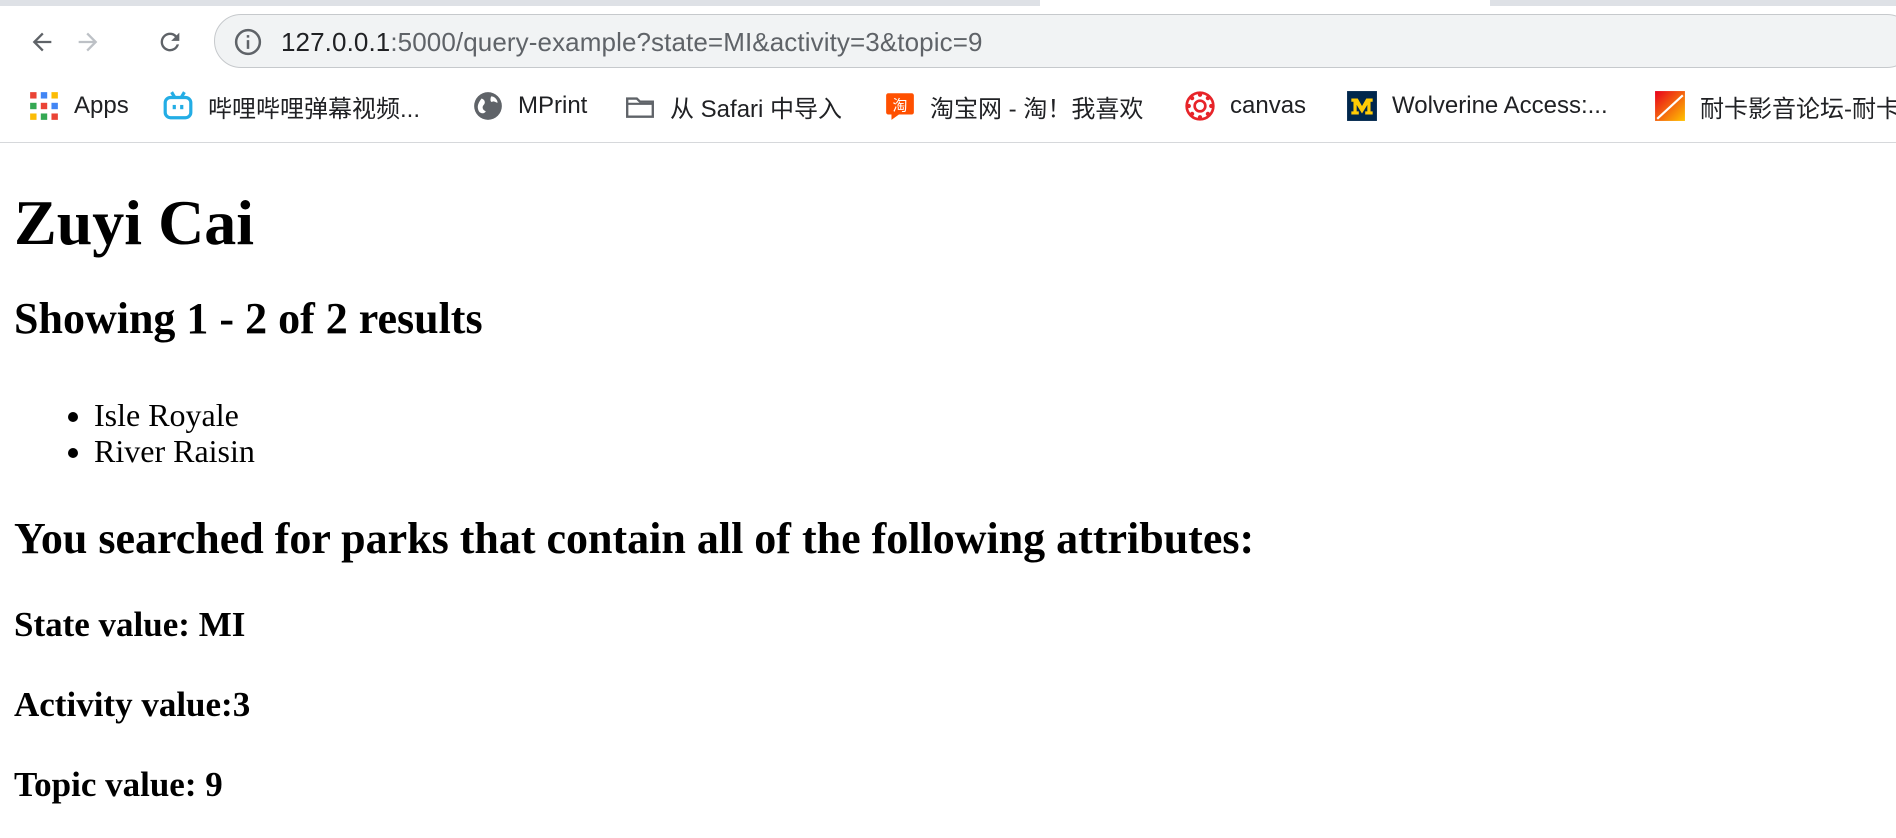 The height and width of the screenshot is (838, 1896). What do you see at coordinates (1362, 106) in the screenshot?
I see `michigan-m-icon` at bounding box center [1362, 106].